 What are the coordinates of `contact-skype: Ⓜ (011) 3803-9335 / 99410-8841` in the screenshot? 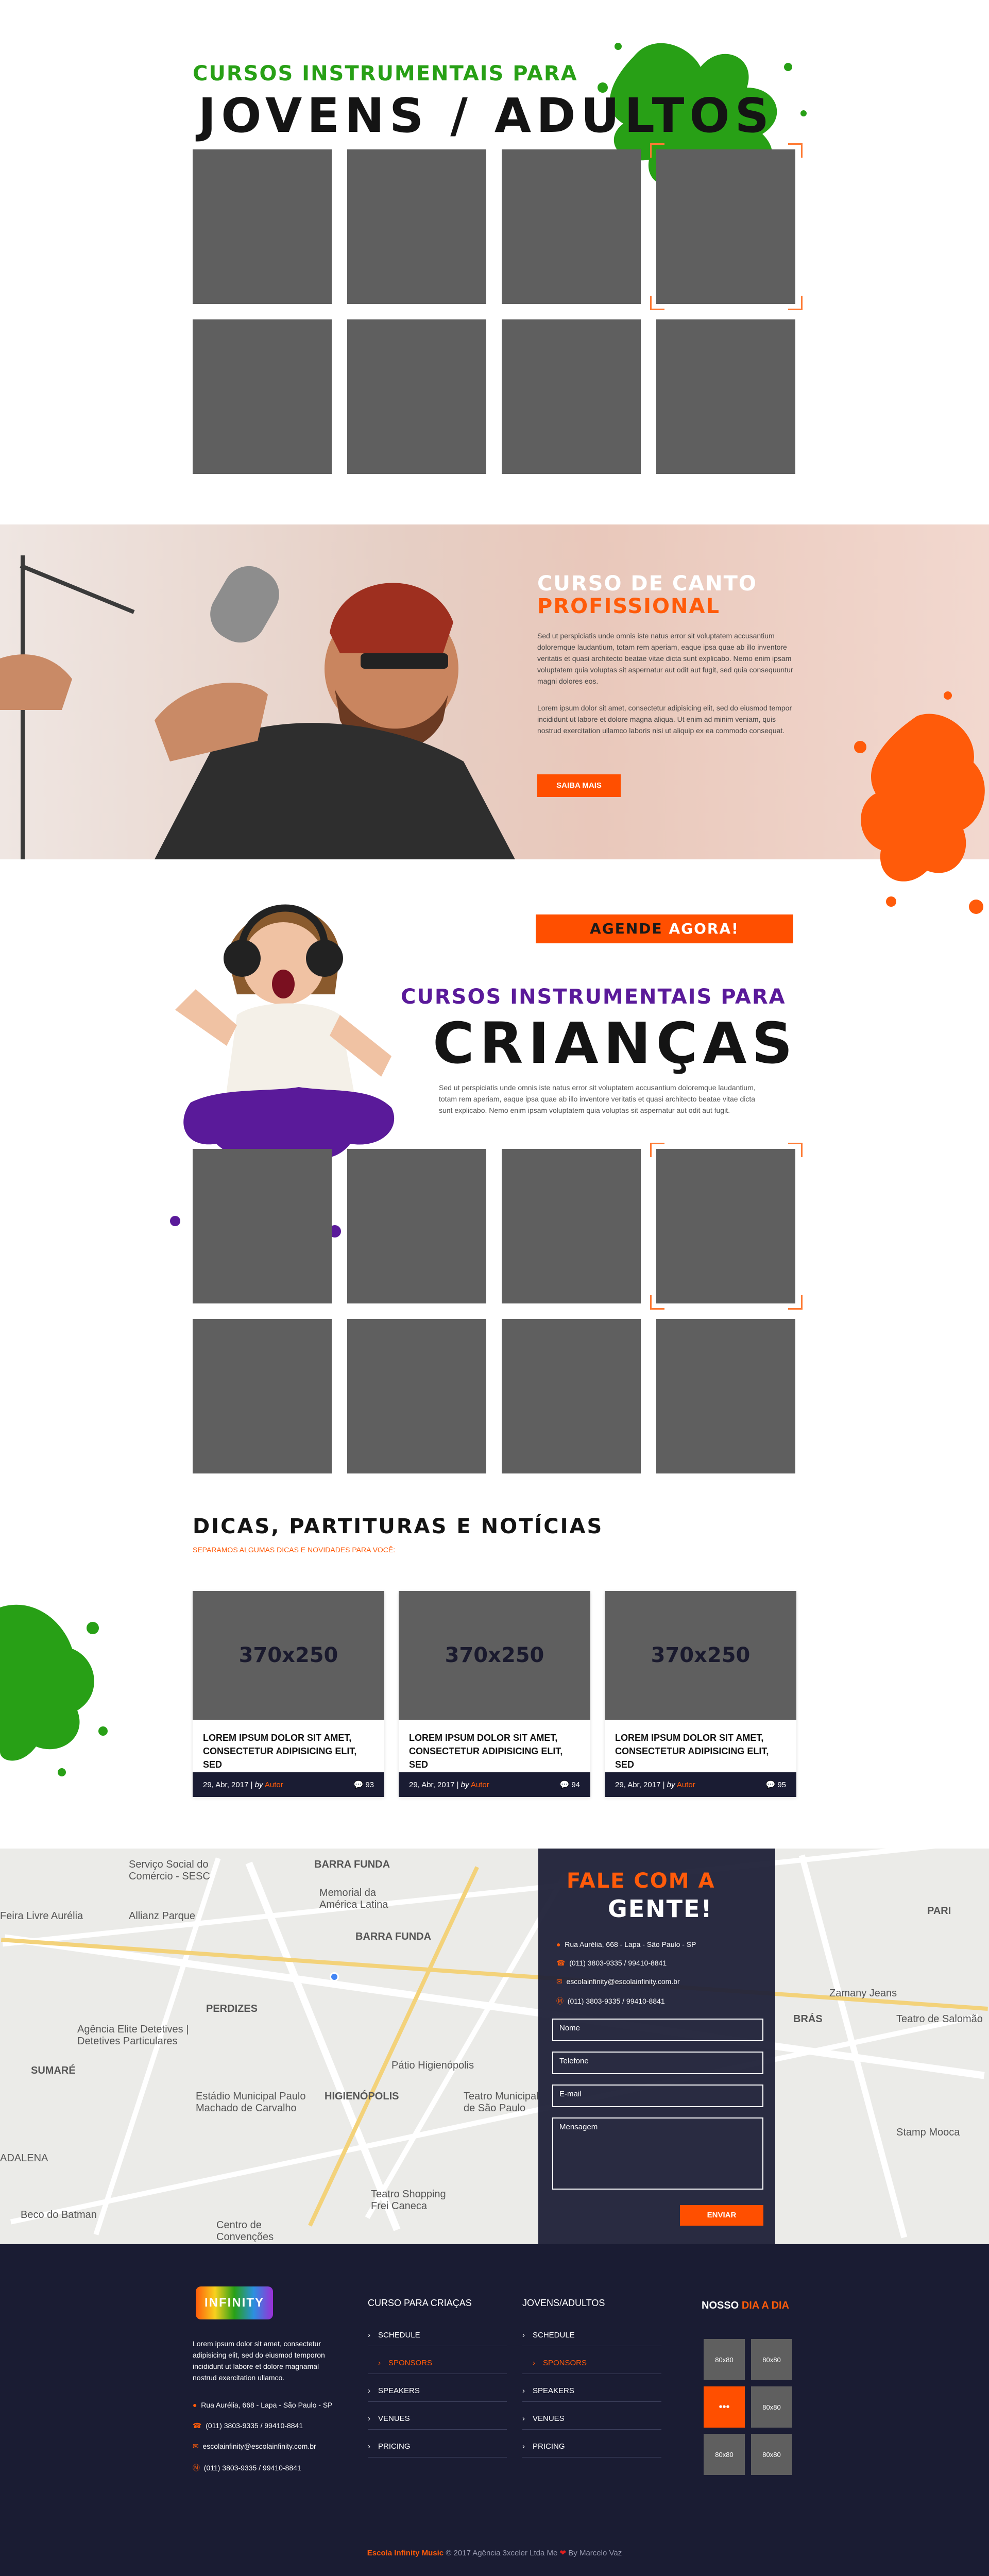 It's located at (610, 2001).